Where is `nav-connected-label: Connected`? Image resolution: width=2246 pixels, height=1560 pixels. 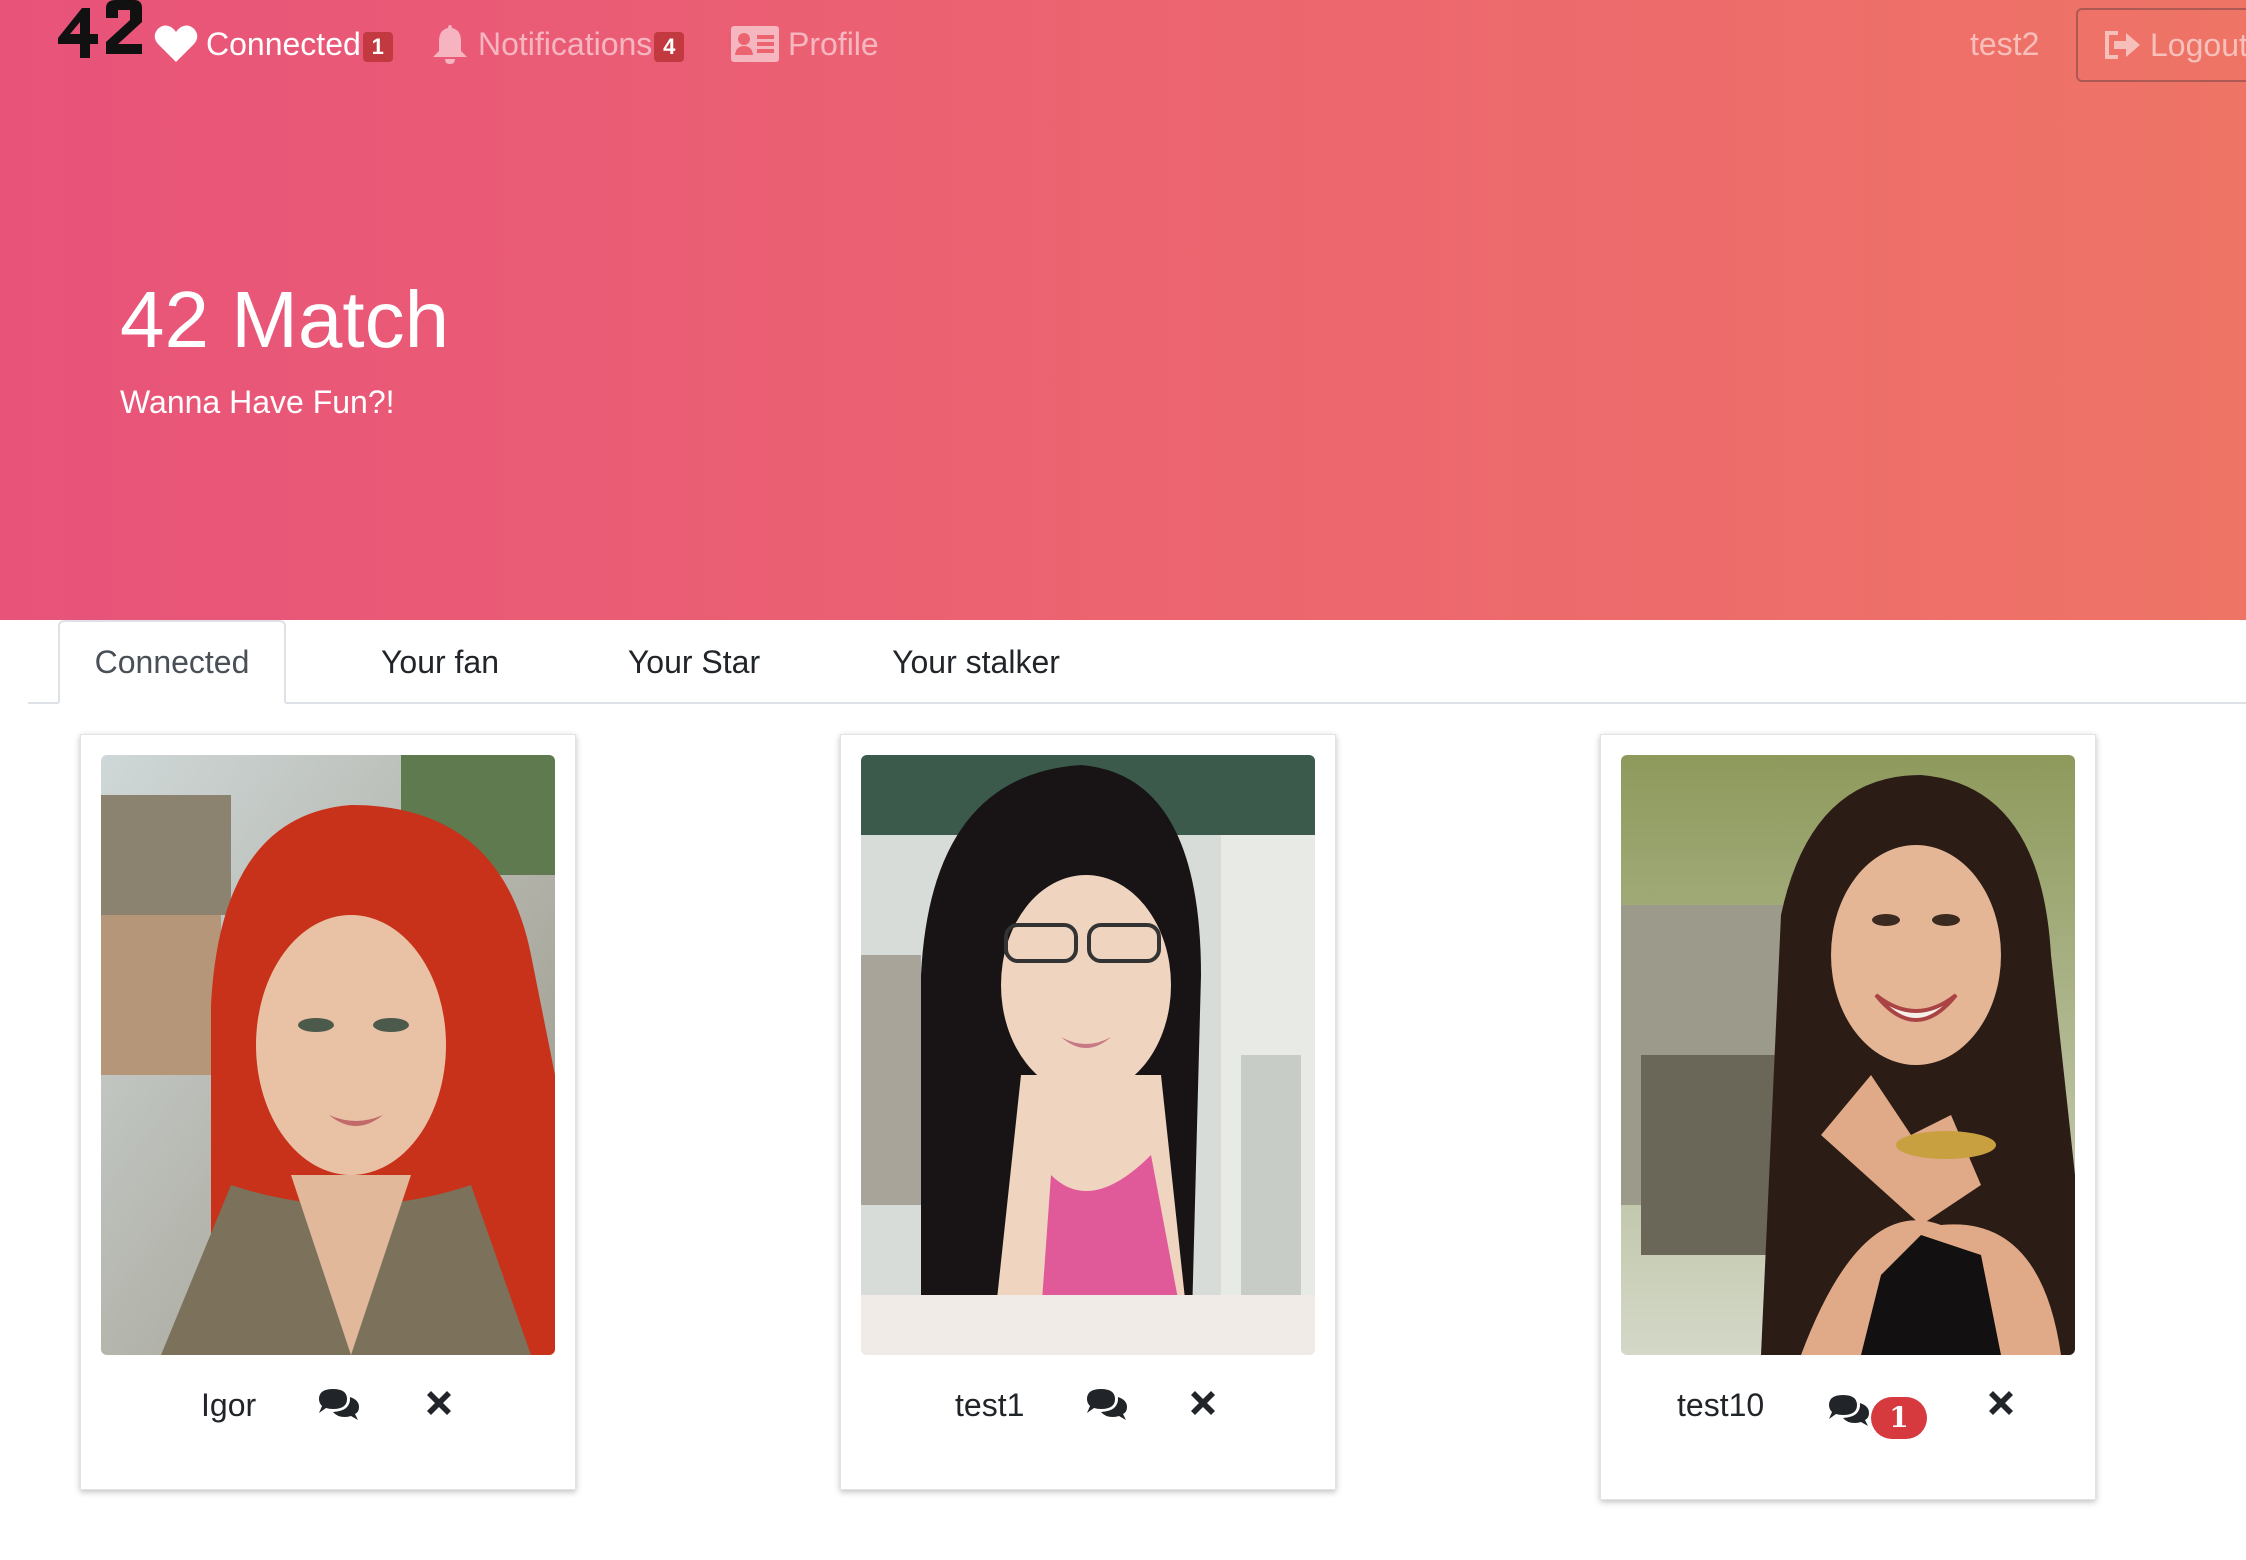 nav-connected-label: Connected is located at coordinates (283, 43).